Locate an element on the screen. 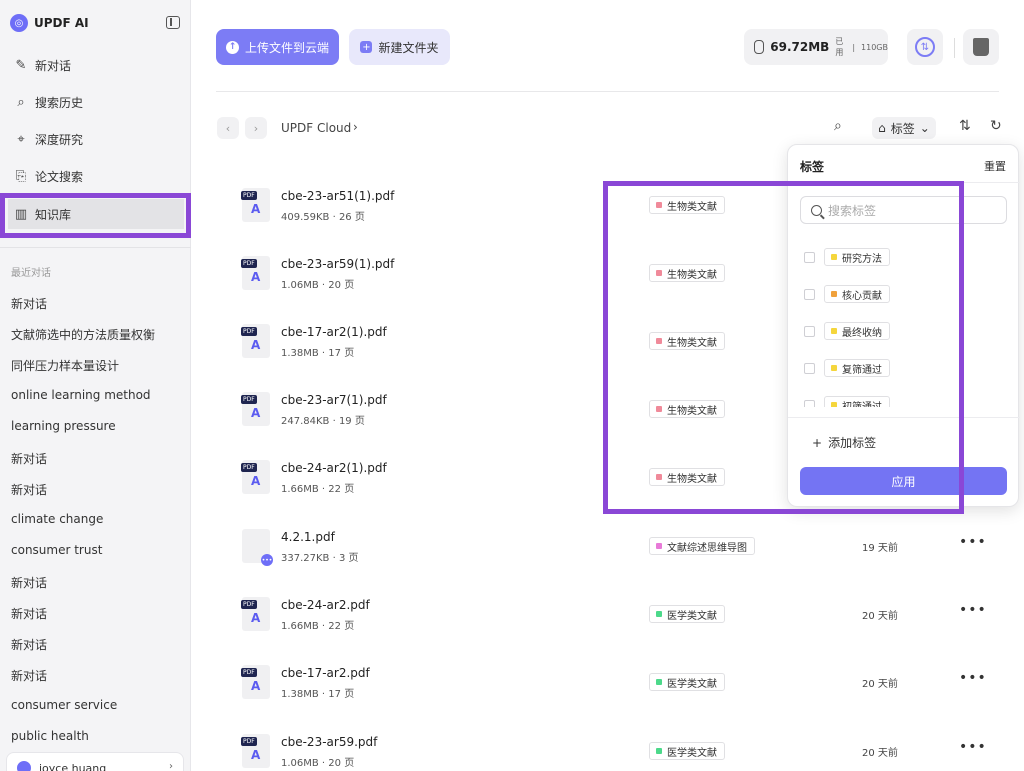 The image size is (1024, 771). forward-button: › is located at coordinates (256, 128).